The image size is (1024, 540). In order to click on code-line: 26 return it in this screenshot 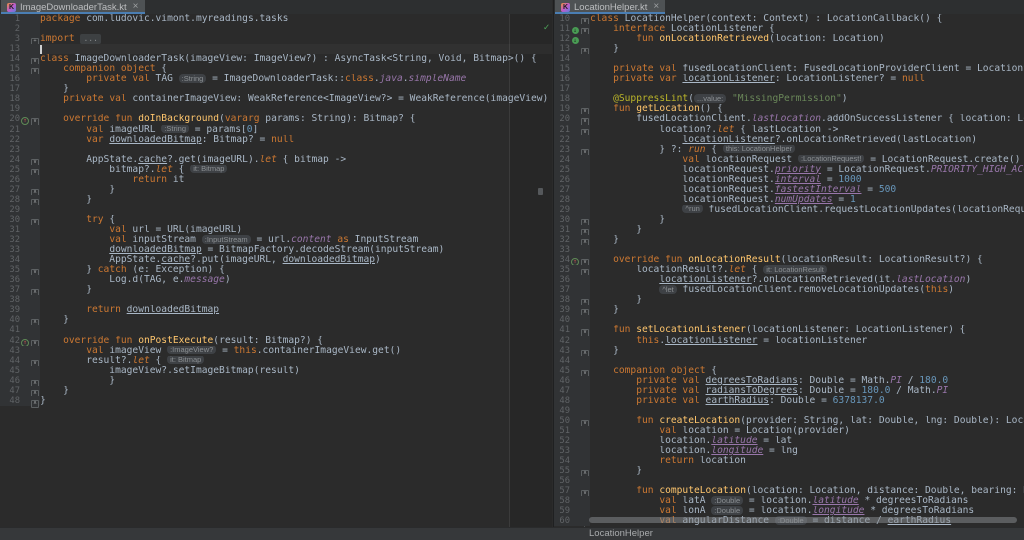, I will do `click(276, 179)`.